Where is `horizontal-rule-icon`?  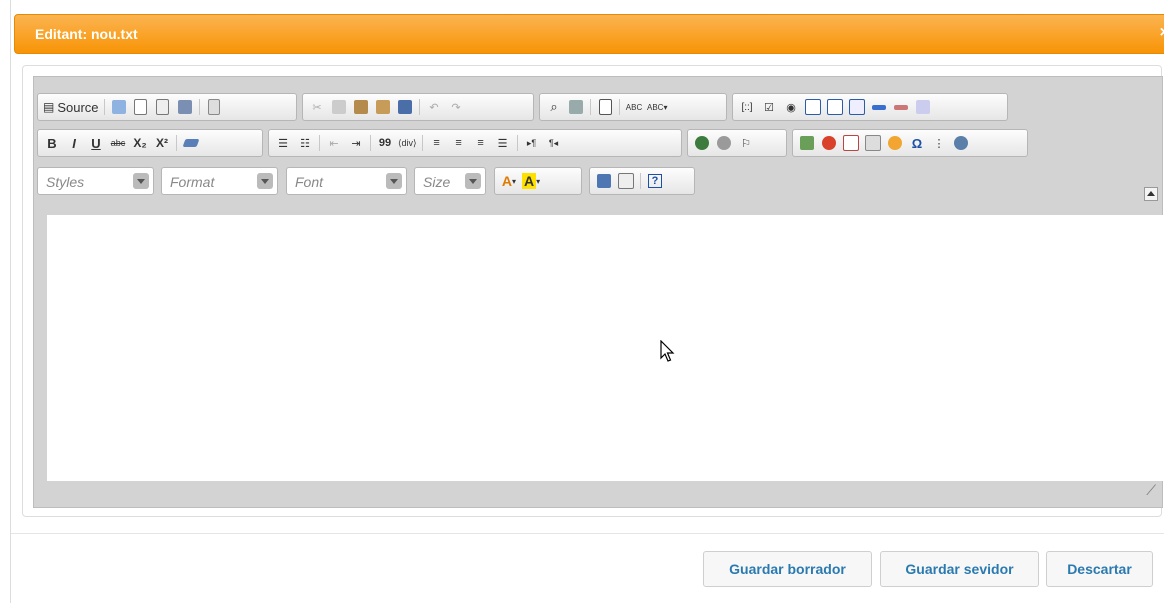 horizontal-rule-icon is located at coordinates (873, 143).